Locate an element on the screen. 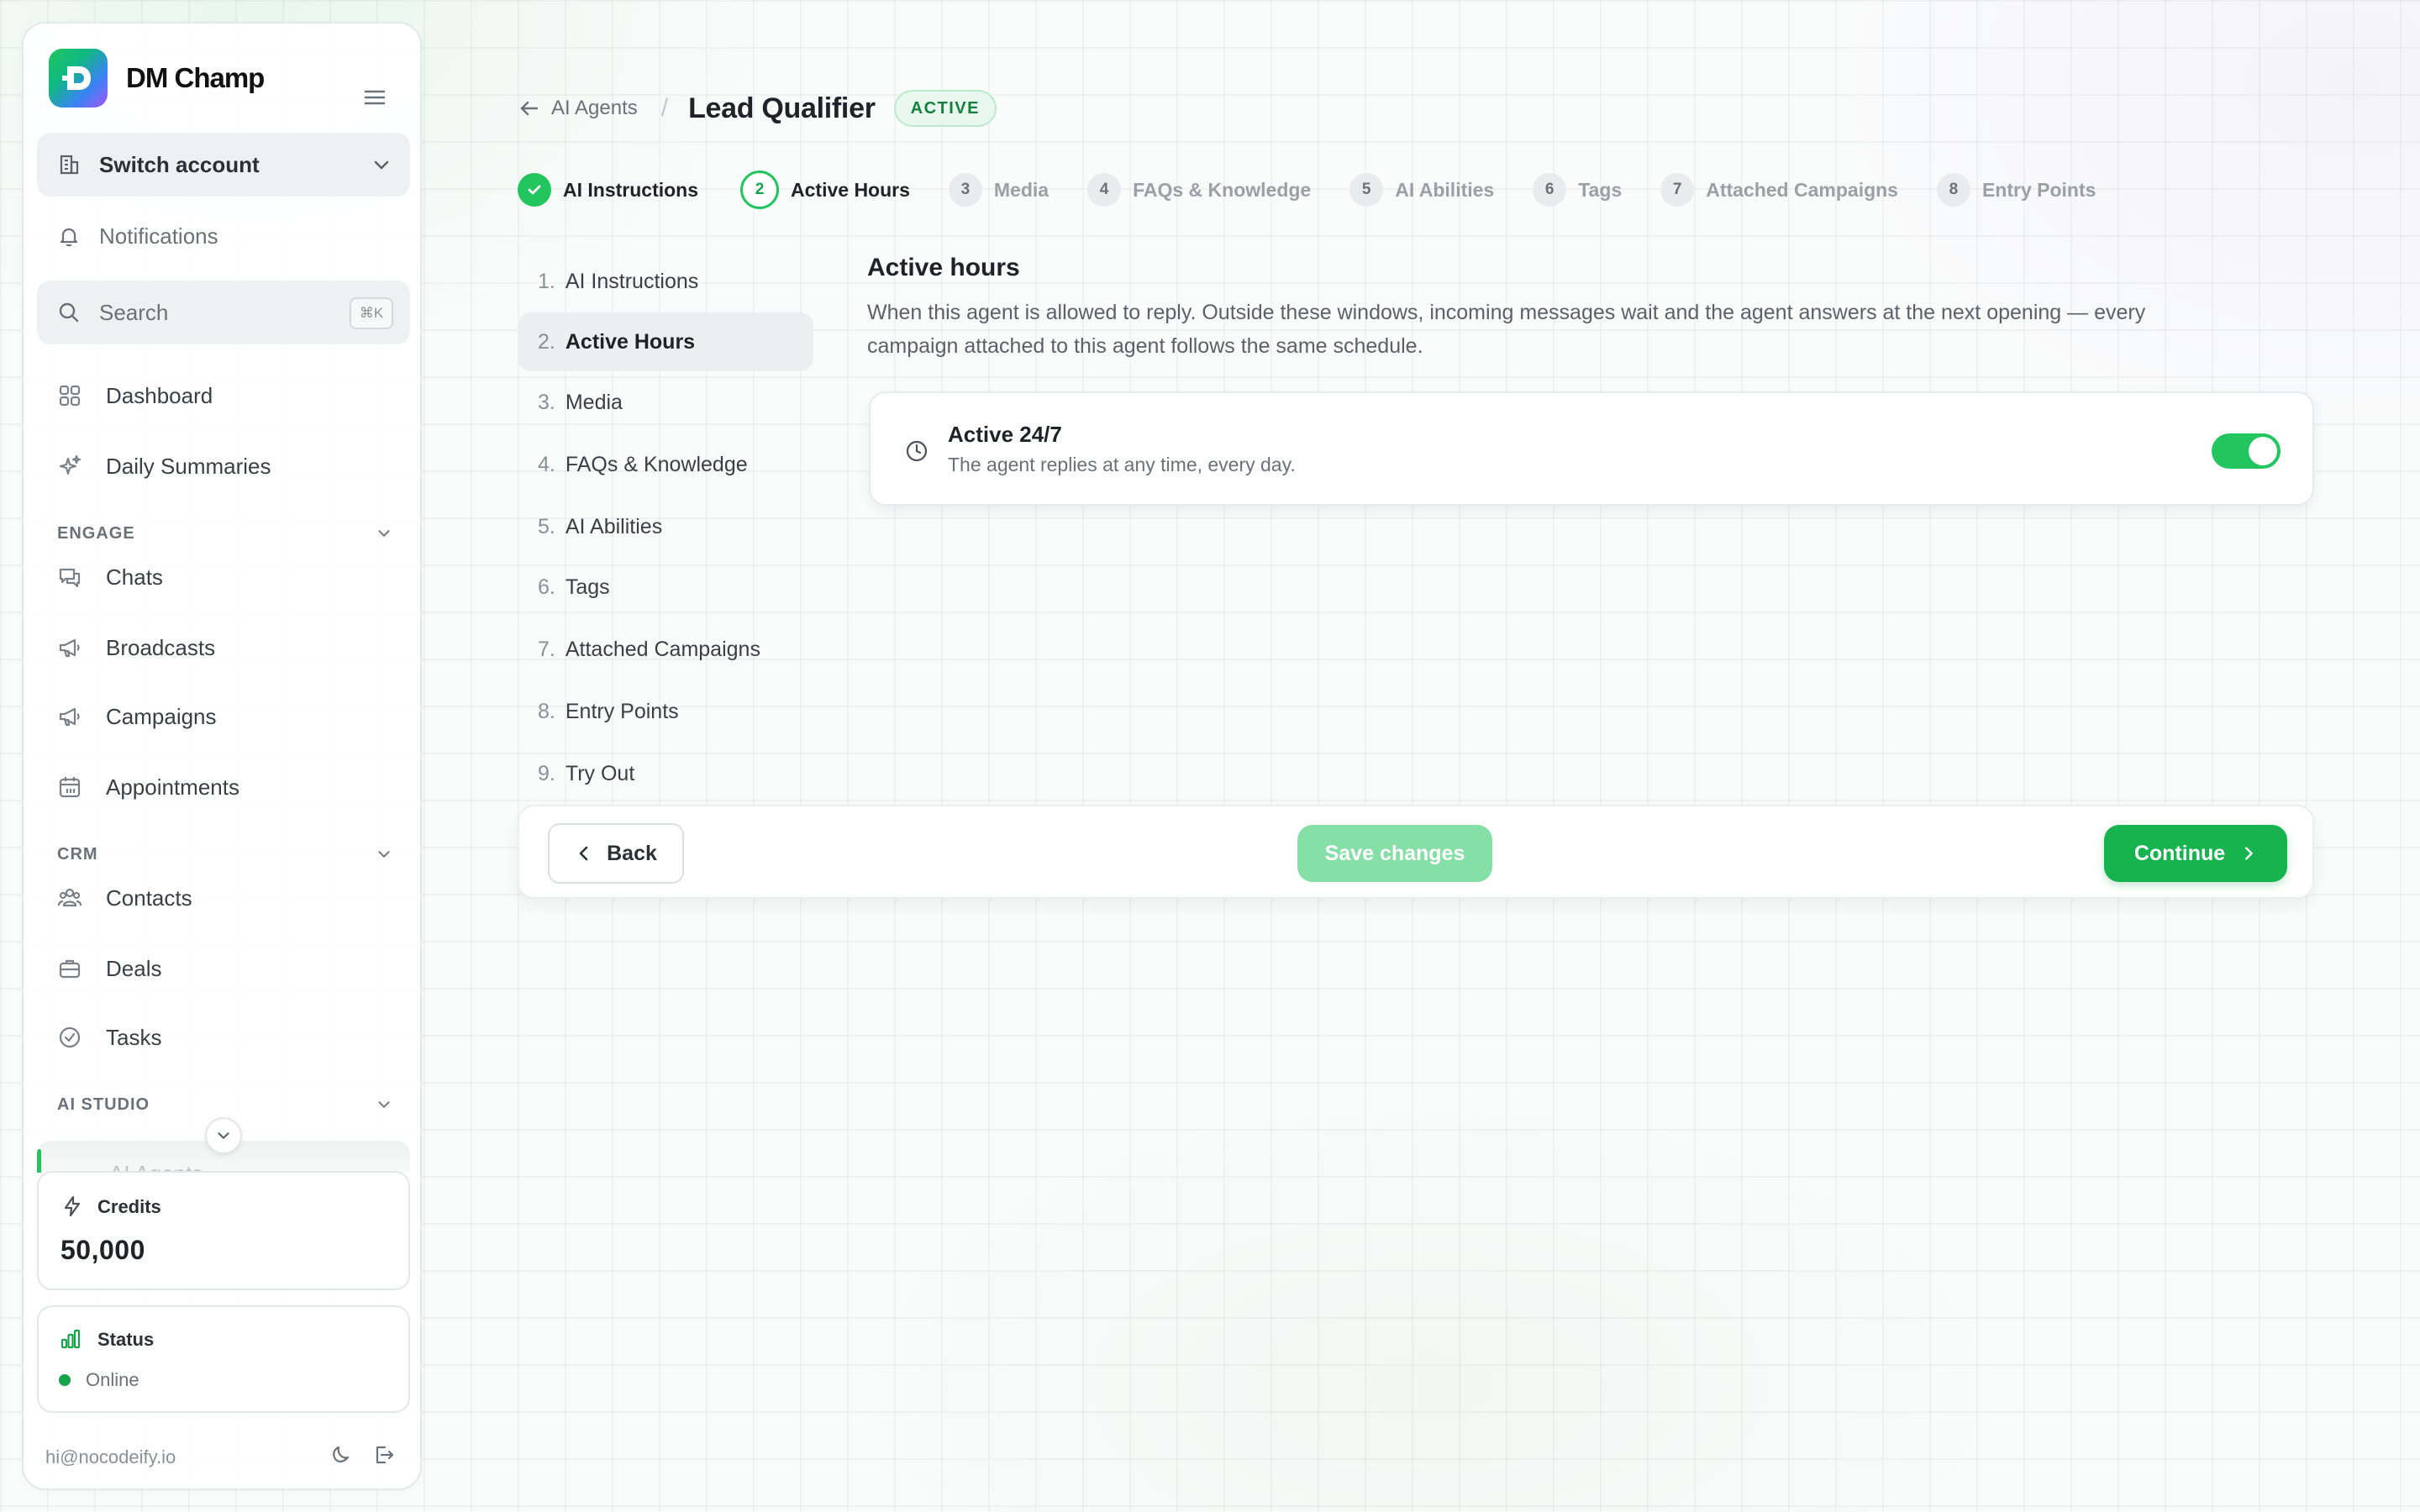 This screenshot has width=2420, height=1512. steps-nav-number: 6. is located at coordinates (546, 587).